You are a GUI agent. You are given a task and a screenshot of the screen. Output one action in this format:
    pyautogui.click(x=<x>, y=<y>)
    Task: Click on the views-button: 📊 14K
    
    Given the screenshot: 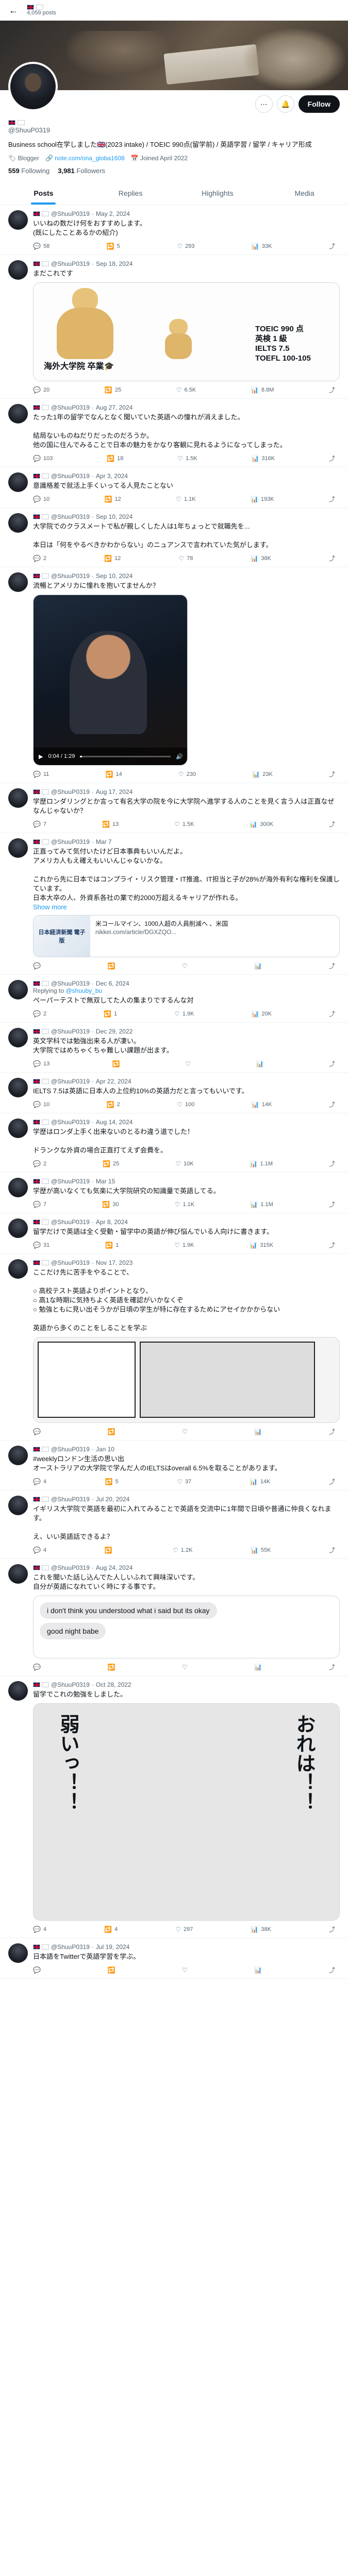 What is the action you would take?
    pyautogui.click(x=260, y=1481)
    